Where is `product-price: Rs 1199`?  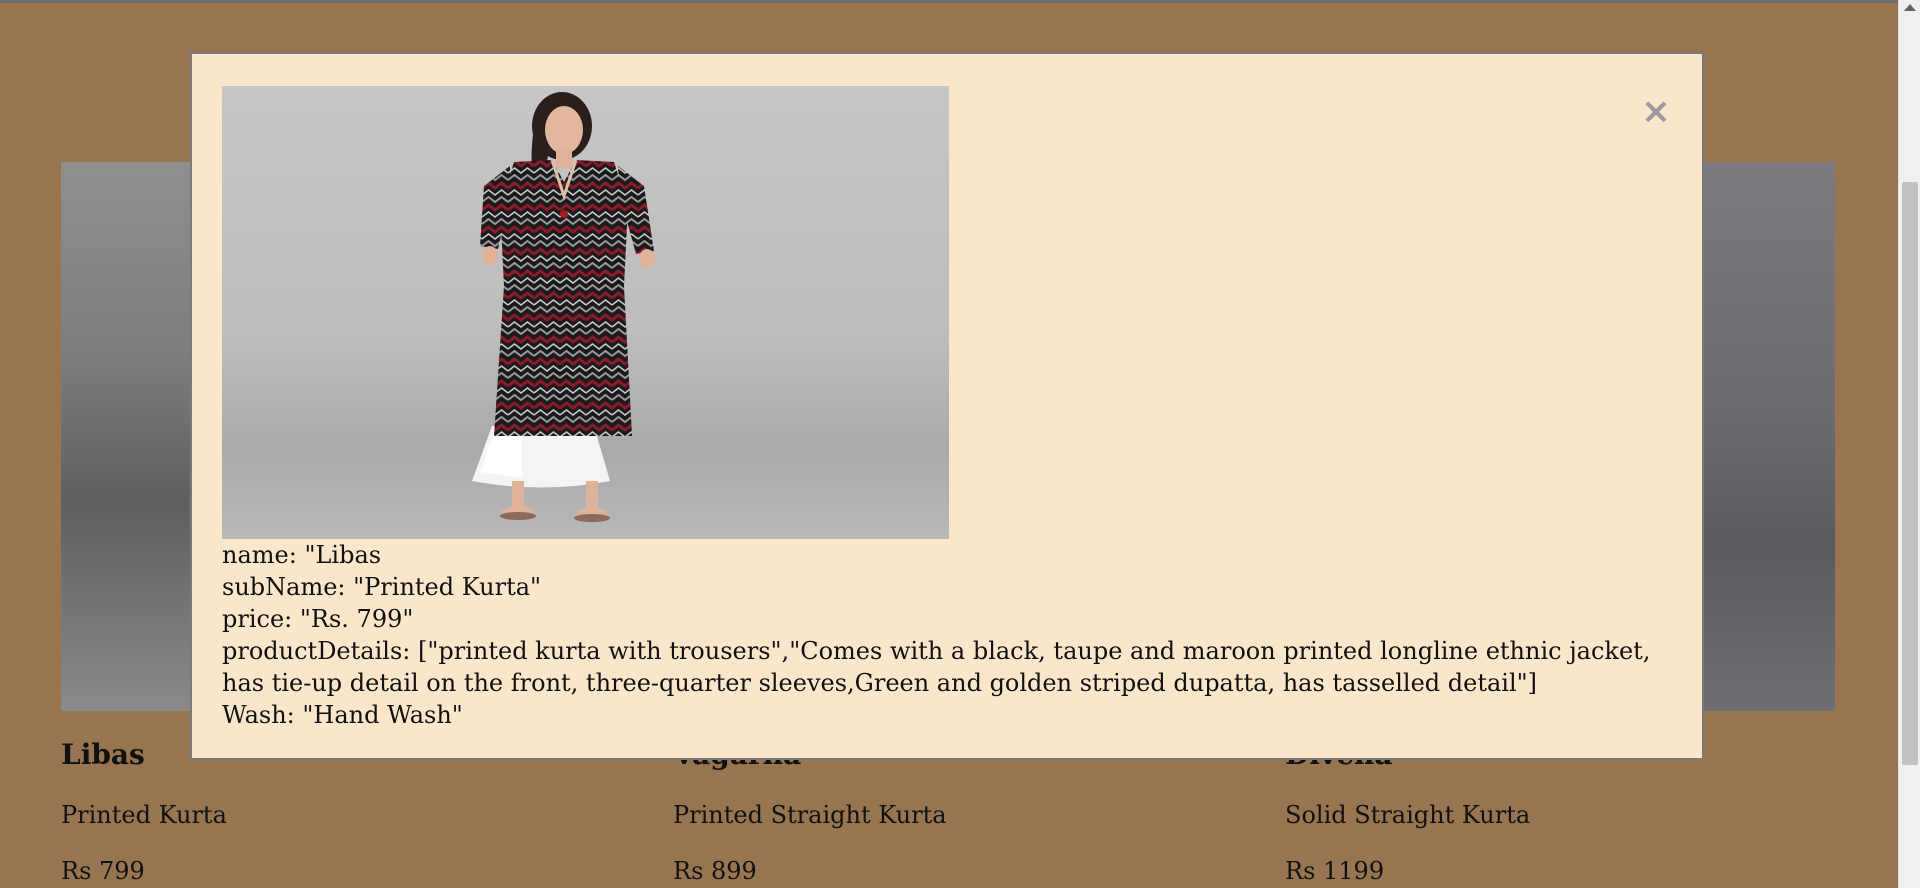
product-price: Rs 1199 is located at coordinates (1335, 871).